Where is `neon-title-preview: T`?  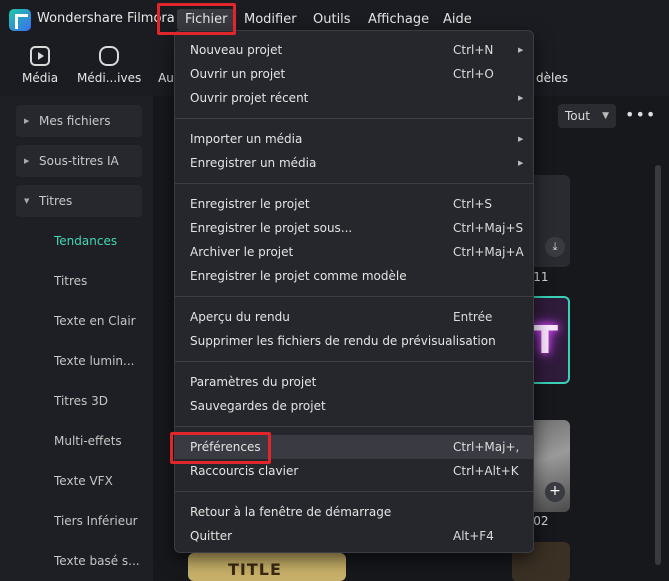
neon-title-preview: T is located at coordinates (545, 340).